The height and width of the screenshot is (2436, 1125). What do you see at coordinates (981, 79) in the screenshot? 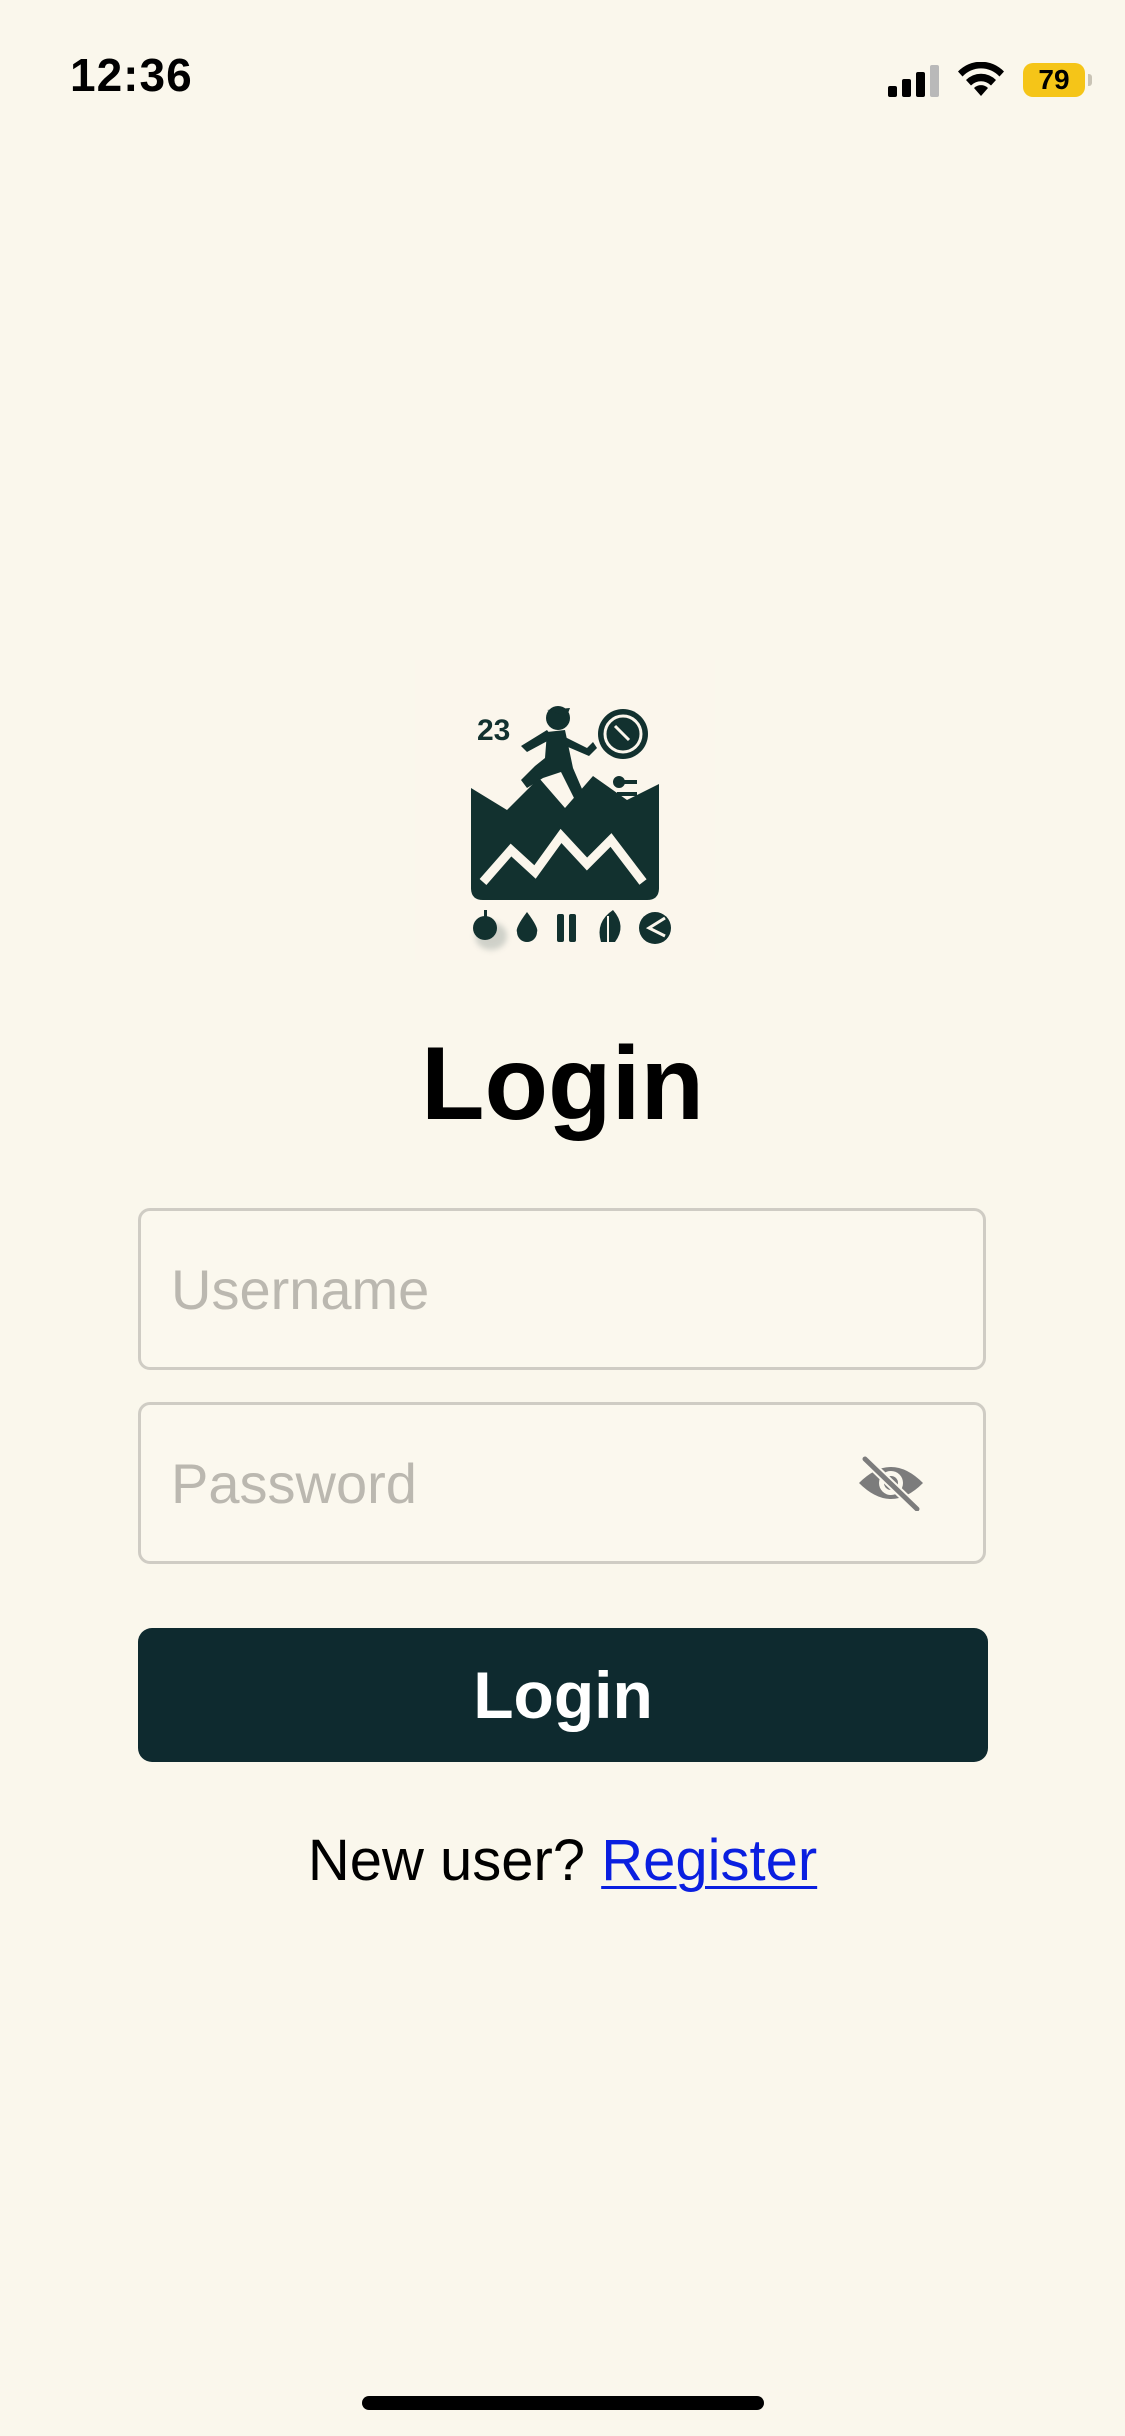
I see `wifi-icon` at bounding box center [981, 79].